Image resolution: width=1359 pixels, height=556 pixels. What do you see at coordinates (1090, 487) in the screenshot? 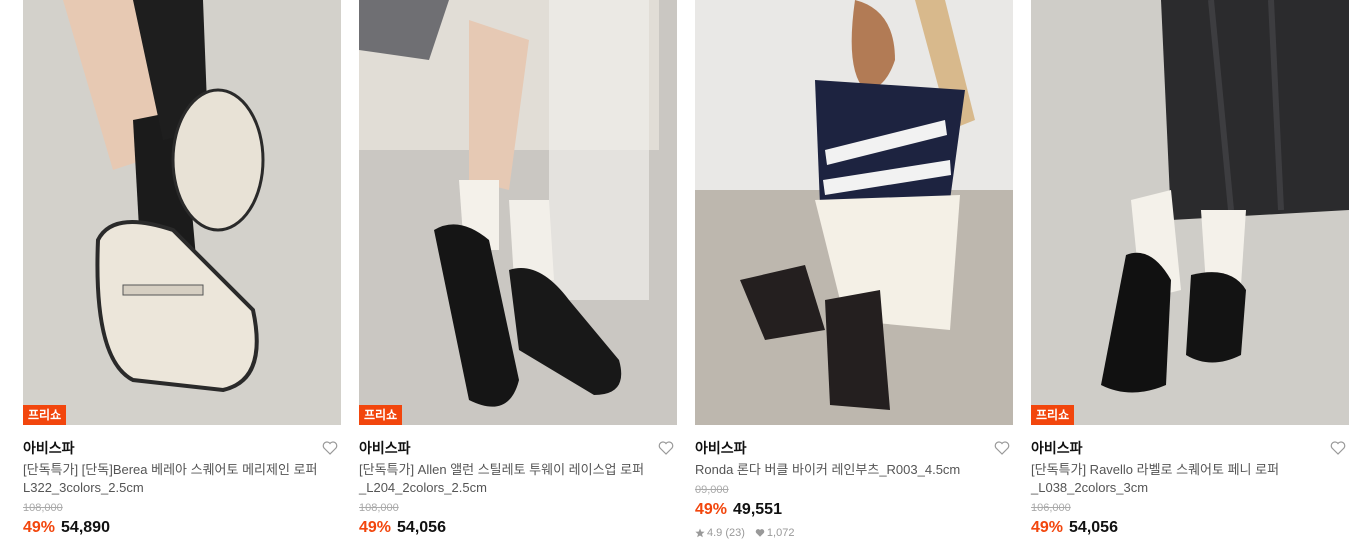
I see `product-title-line: _L038_2colors_3cm` at bounding box center [1090, 487].